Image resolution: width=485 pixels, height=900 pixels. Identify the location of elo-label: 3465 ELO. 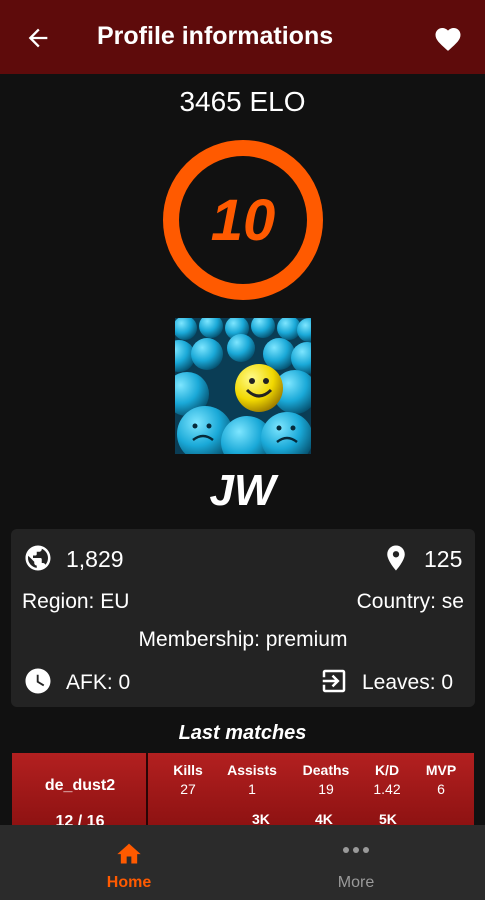
(242, 101).